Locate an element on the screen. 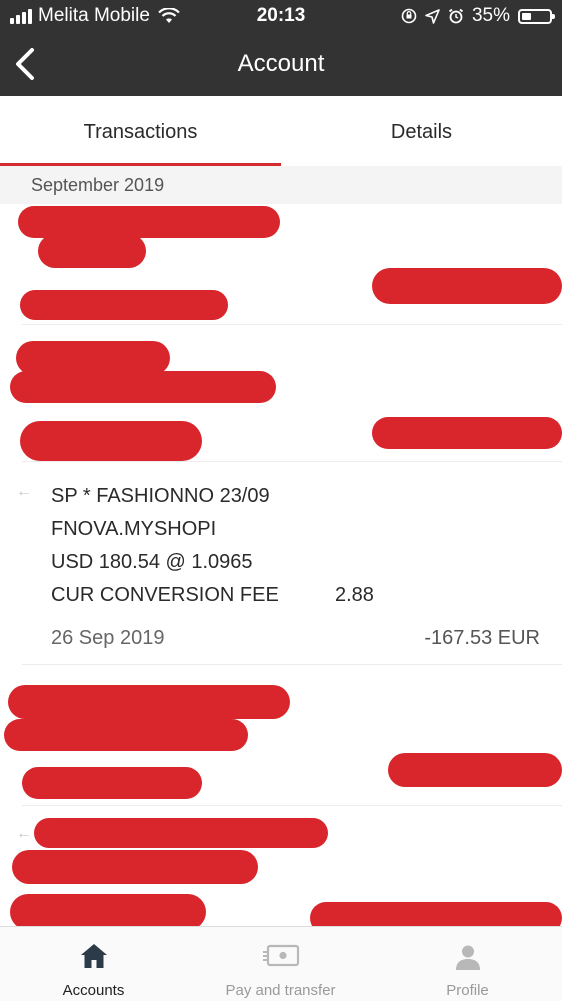 This screenshot has width=562, height=1001. location-icon is located at coordinates (432, 16).